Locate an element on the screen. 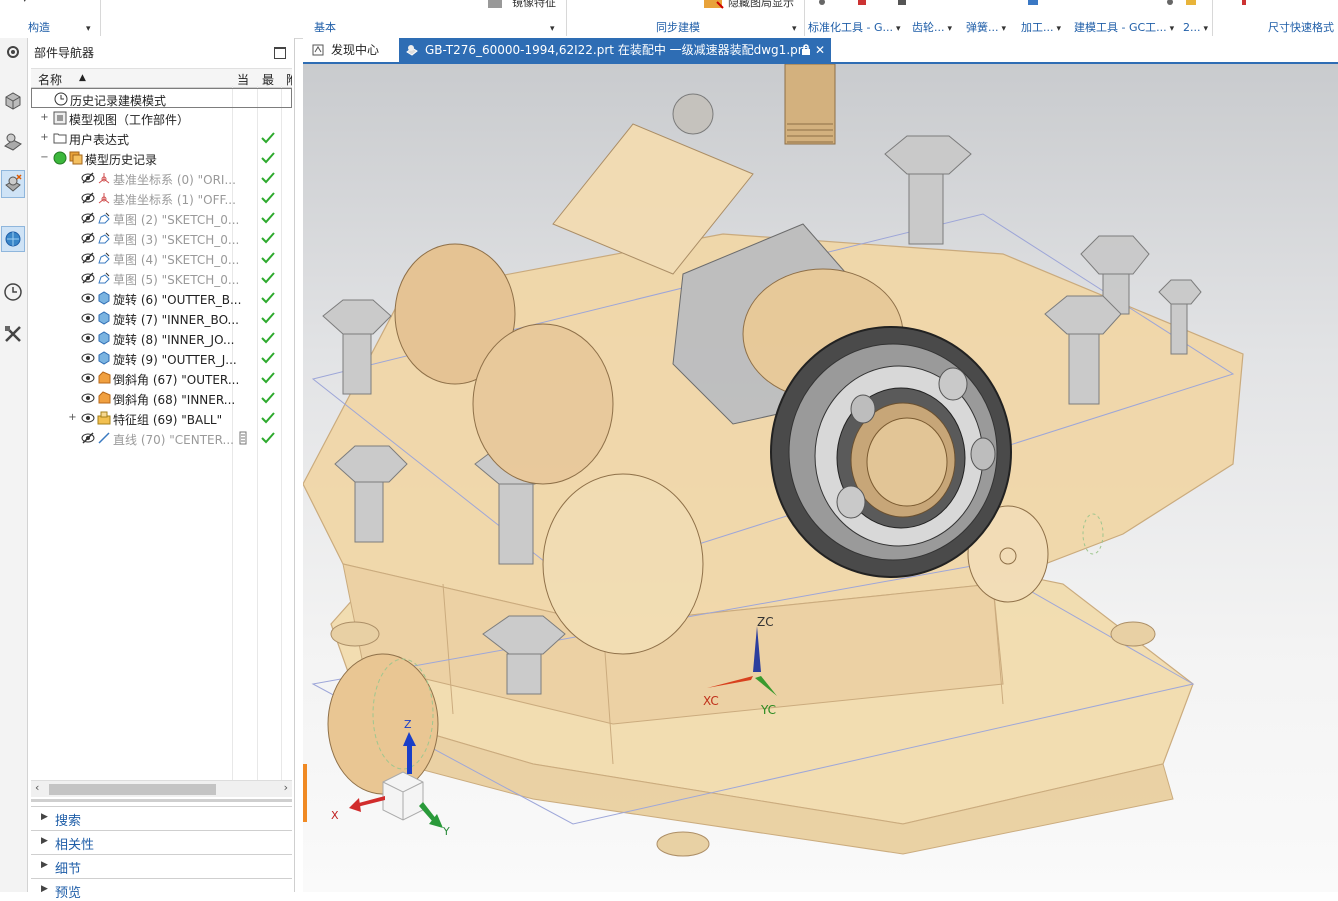  column-latest: 最 is located at coordinates (268, 79).